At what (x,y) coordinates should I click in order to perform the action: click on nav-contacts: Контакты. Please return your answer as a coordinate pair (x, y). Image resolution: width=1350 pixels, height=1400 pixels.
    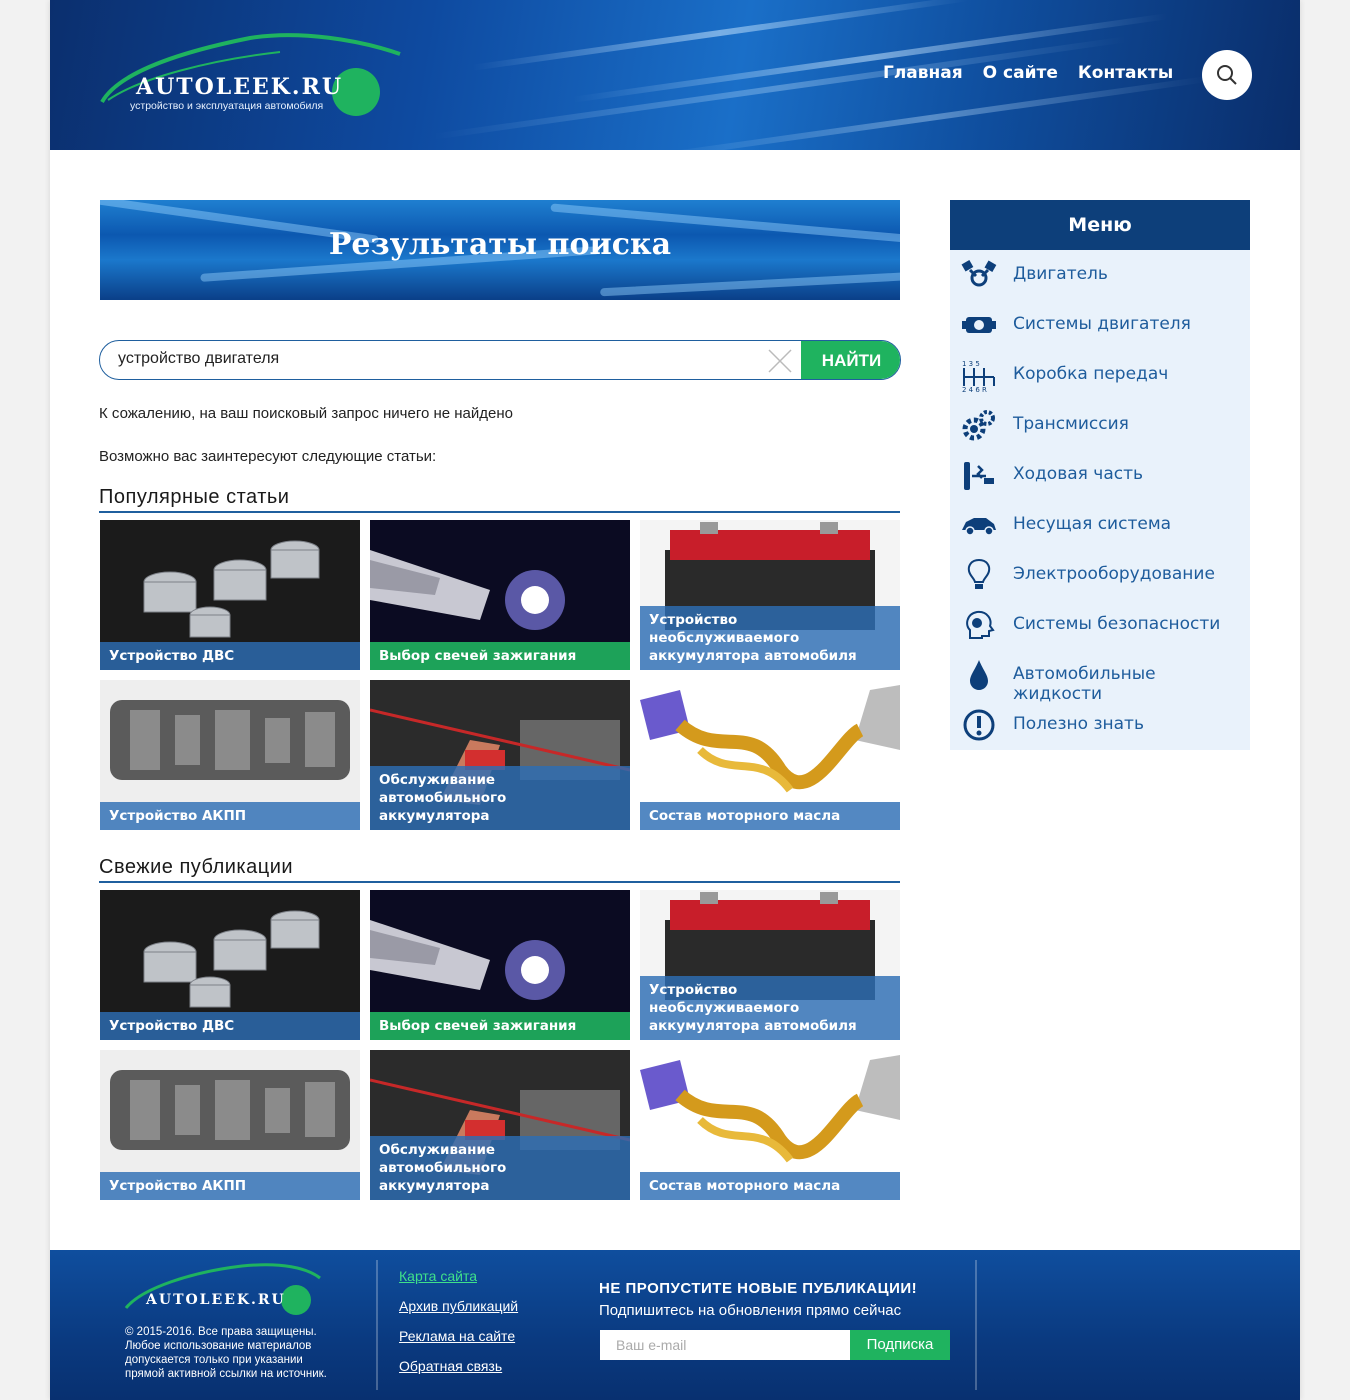
    Looking at the image, I should click on (1125, 73).